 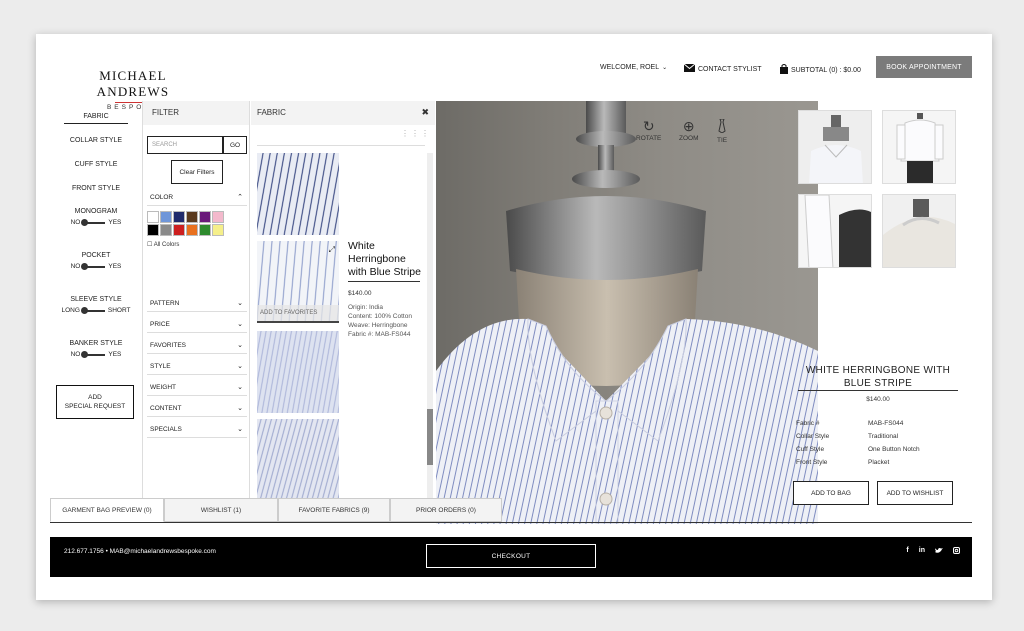 I want to click on add-to-favorites-button: ADD TO FAVORITES, so click(x=298, y=313).